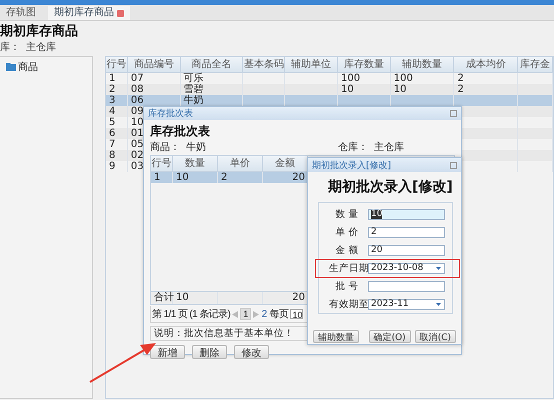 The image size is (554, 400). I want to click on per-page-field: 10, so click(297, 314).